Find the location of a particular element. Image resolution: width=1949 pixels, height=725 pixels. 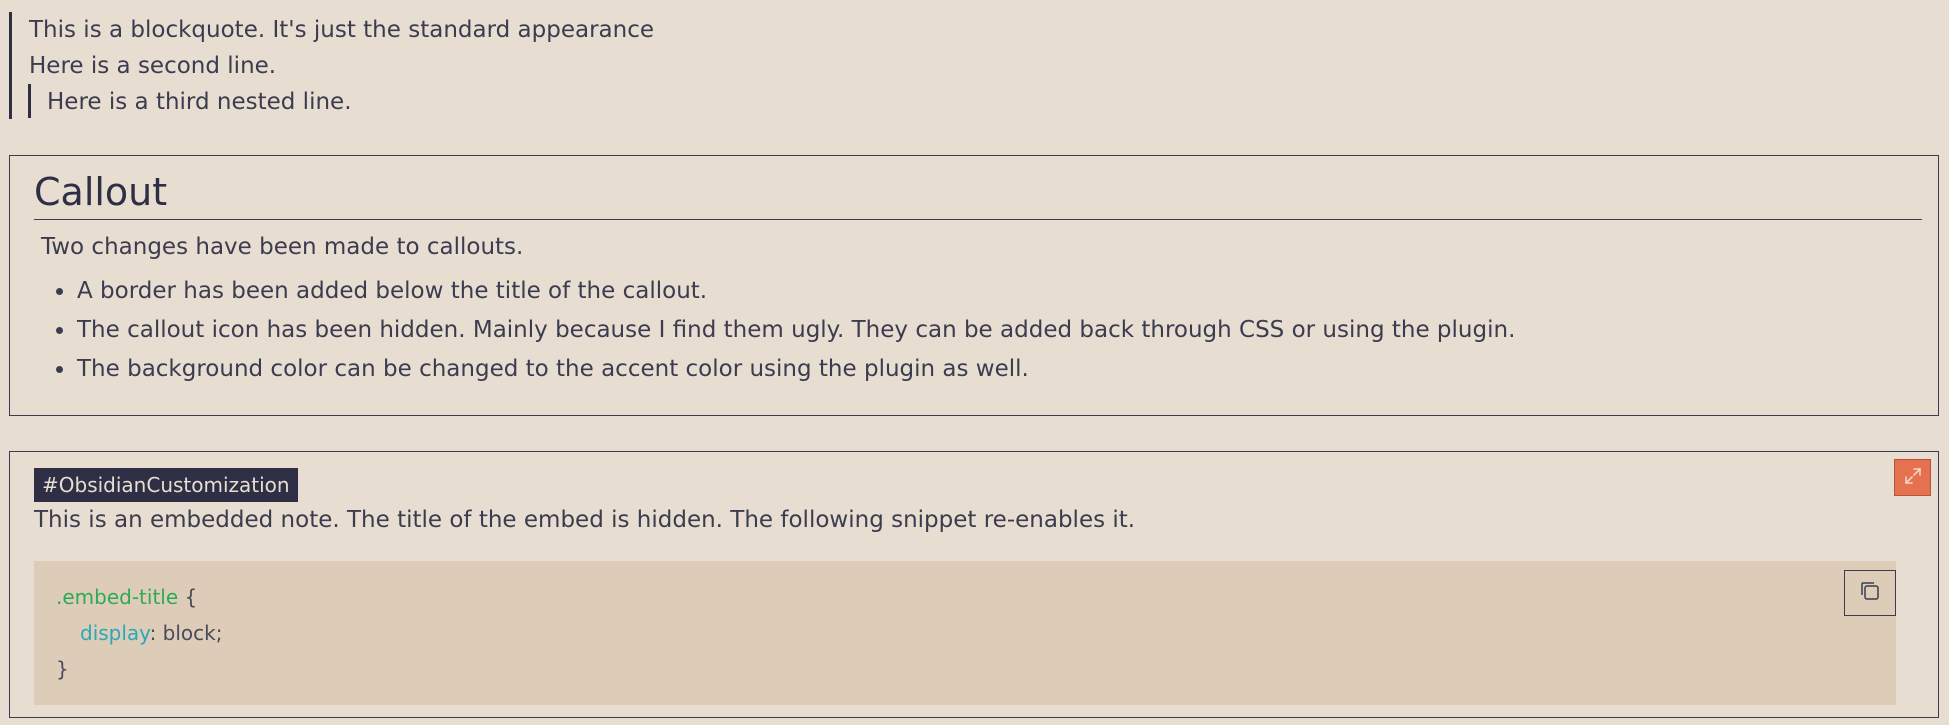

blockquote-line-2: Here is a second line. is located at coordinates (153, 66).